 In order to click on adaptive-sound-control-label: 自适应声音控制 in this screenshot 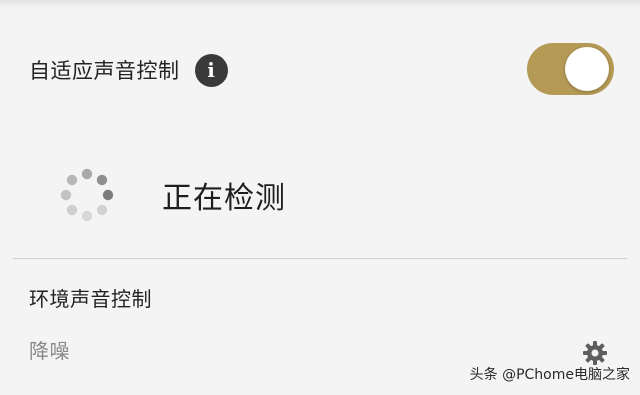, I will do `click(104, 71)`.